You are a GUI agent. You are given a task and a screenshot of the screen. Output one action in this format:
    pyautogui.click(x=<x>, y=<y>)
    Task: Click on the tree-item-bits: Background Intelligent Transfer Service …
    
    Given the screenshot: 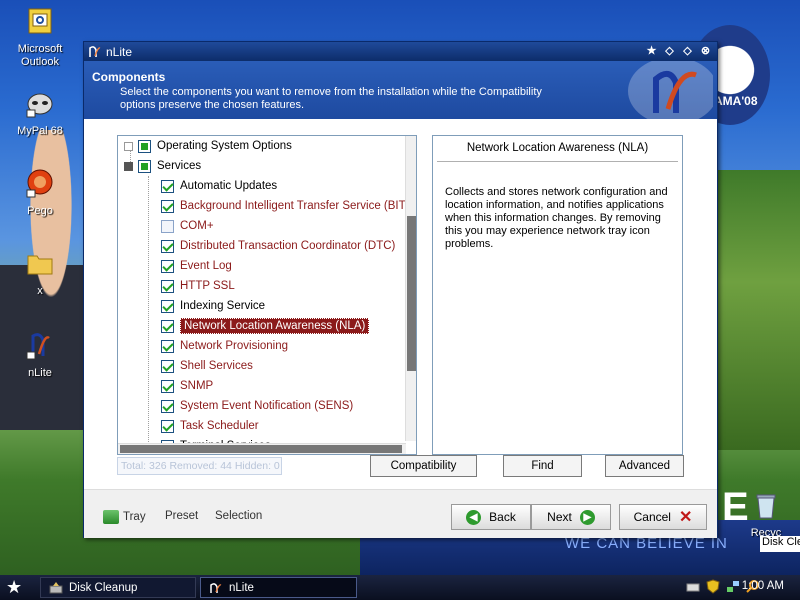 What is the action you would take?
    pyautogui.click(x=289, y=206)
    